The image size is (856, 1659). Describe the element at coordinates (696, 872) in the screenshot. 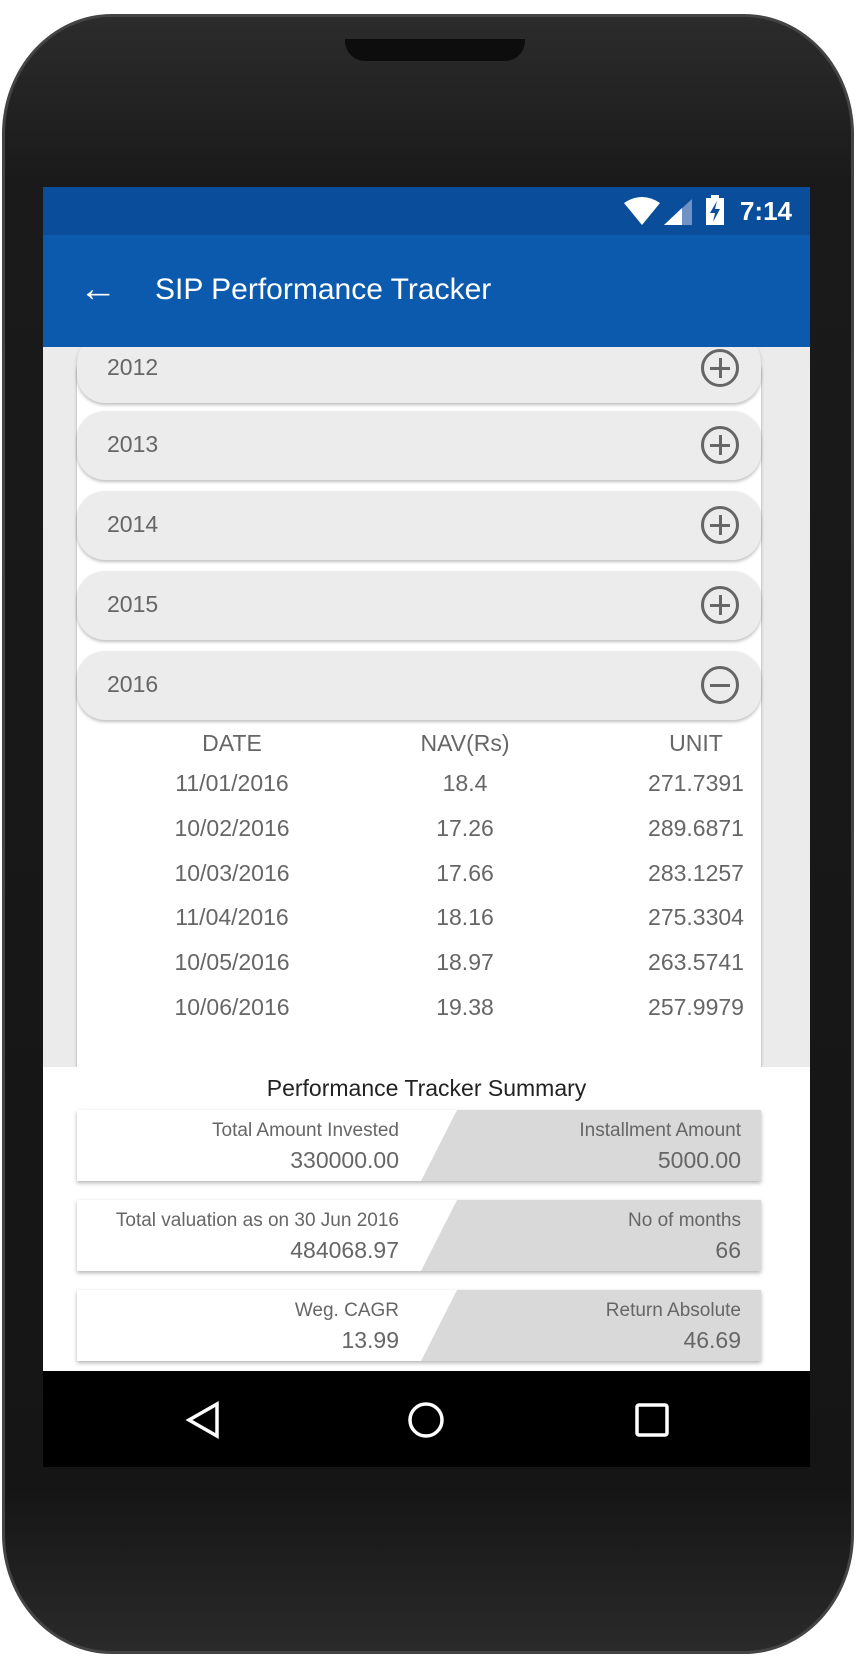

I see `cell-unit: 283.1257` at that location.